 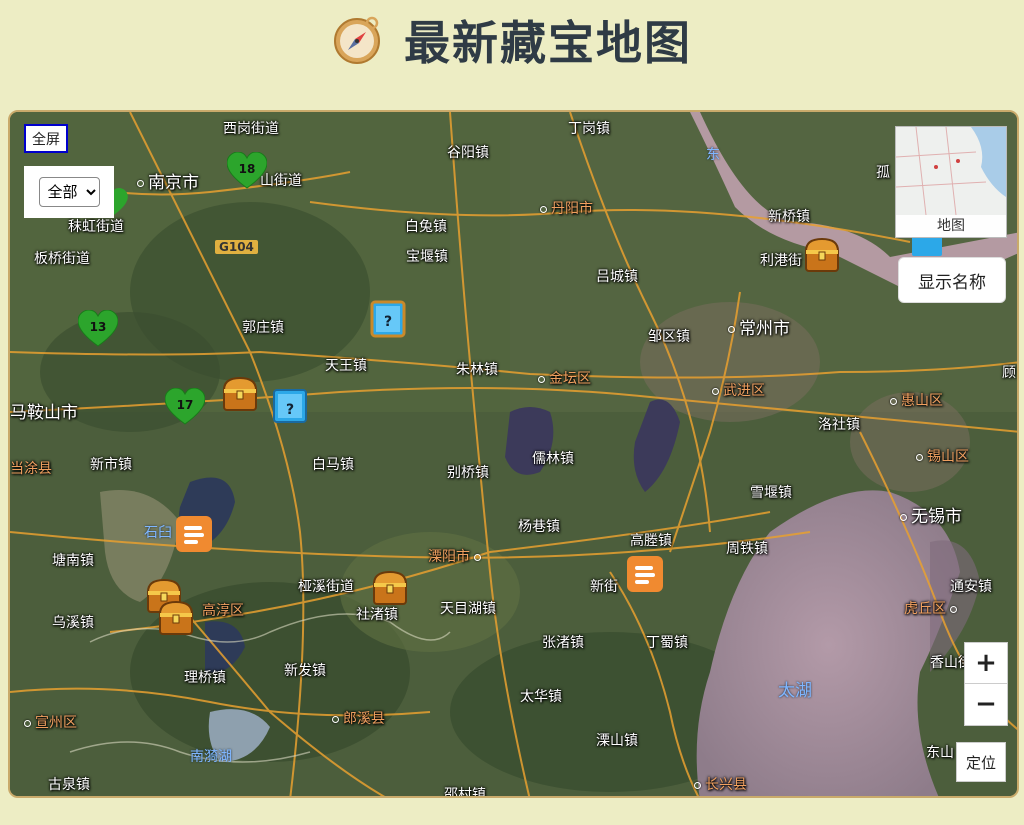 What do you see at coordinates (427, 257) in the screenshot?
I see `place-label: 宝堰镇` at bounding box center [427, 257].